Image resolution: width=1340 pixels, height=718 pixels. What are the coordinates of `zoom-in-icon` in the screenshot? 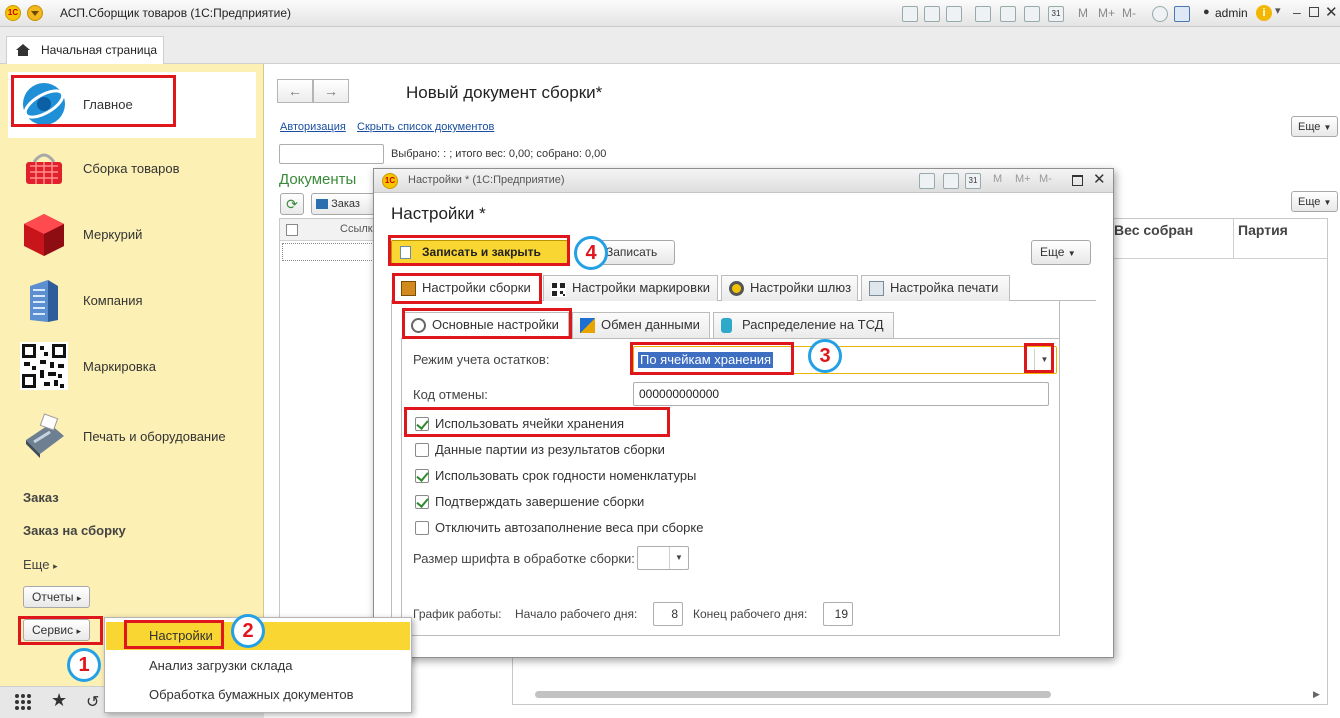 It's located at (1160, 14).